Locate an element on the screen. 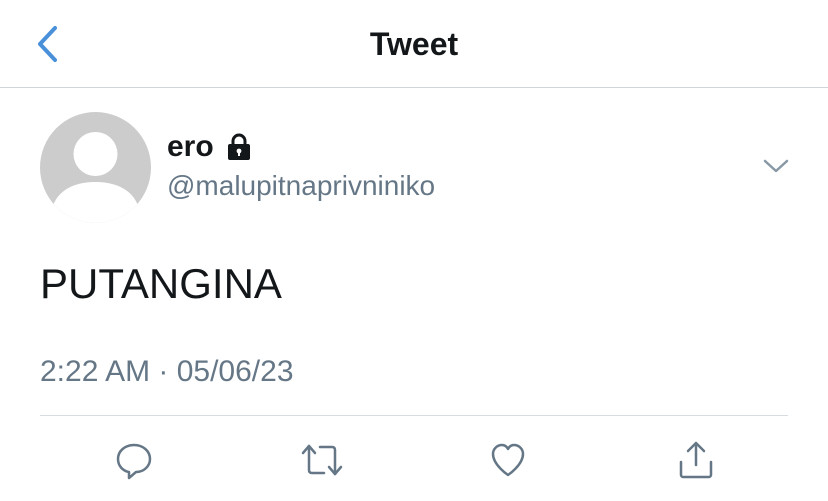  author-name: ero is located at coordinates (190, 147).